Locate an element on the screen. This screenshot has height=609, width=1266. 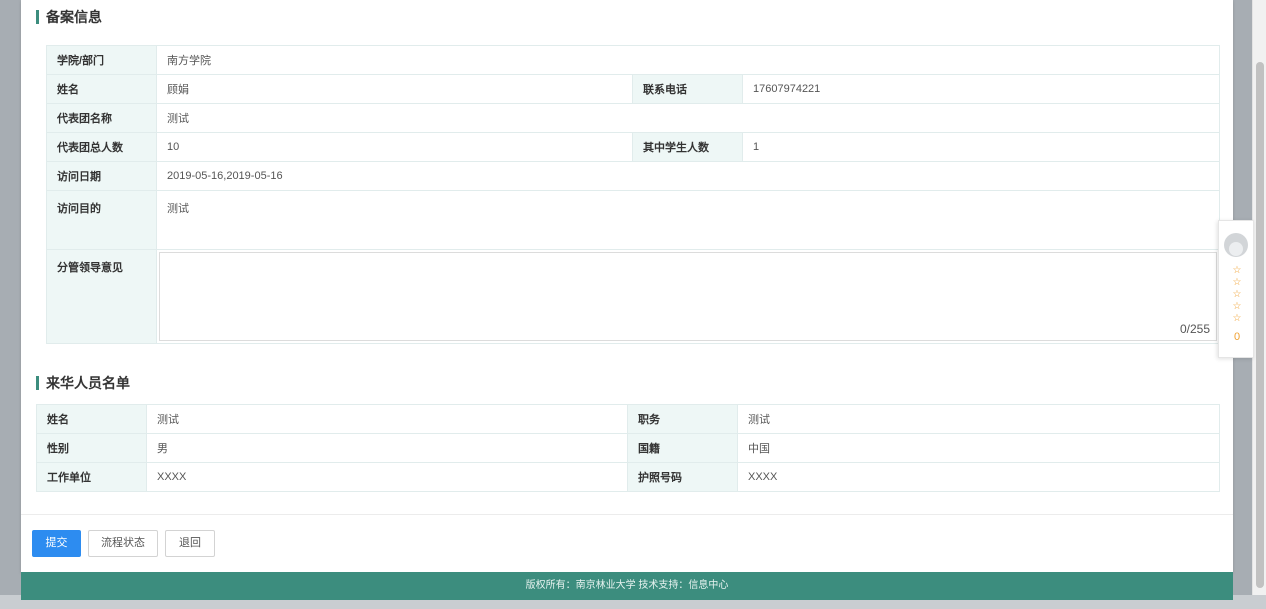
college-label: 学院/部门 is located at coordinates (101, 60).